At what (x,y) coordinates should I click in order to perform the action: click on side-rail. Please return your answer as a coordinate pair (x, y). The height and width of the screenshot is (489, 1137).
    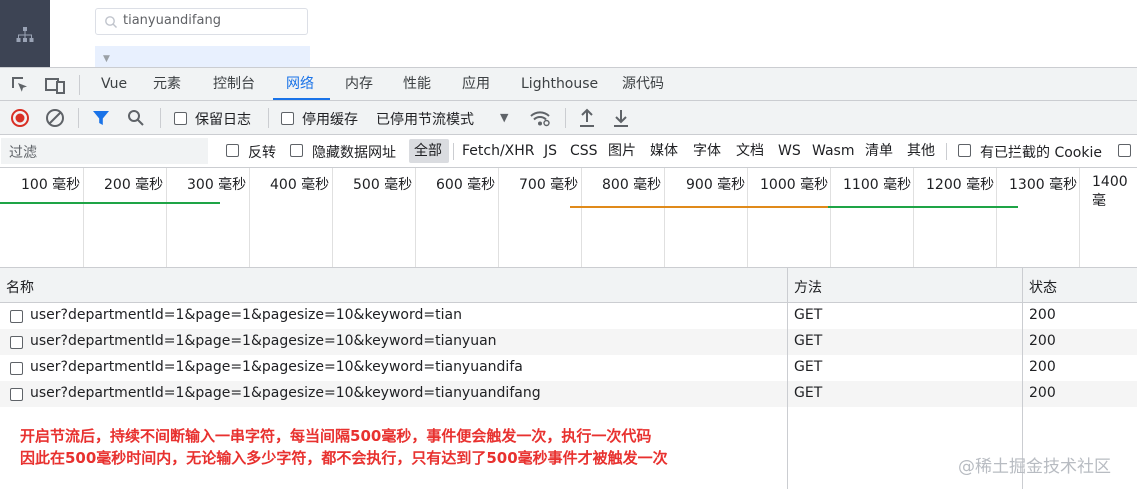
    Looking at the image, I should click on (25, 33).